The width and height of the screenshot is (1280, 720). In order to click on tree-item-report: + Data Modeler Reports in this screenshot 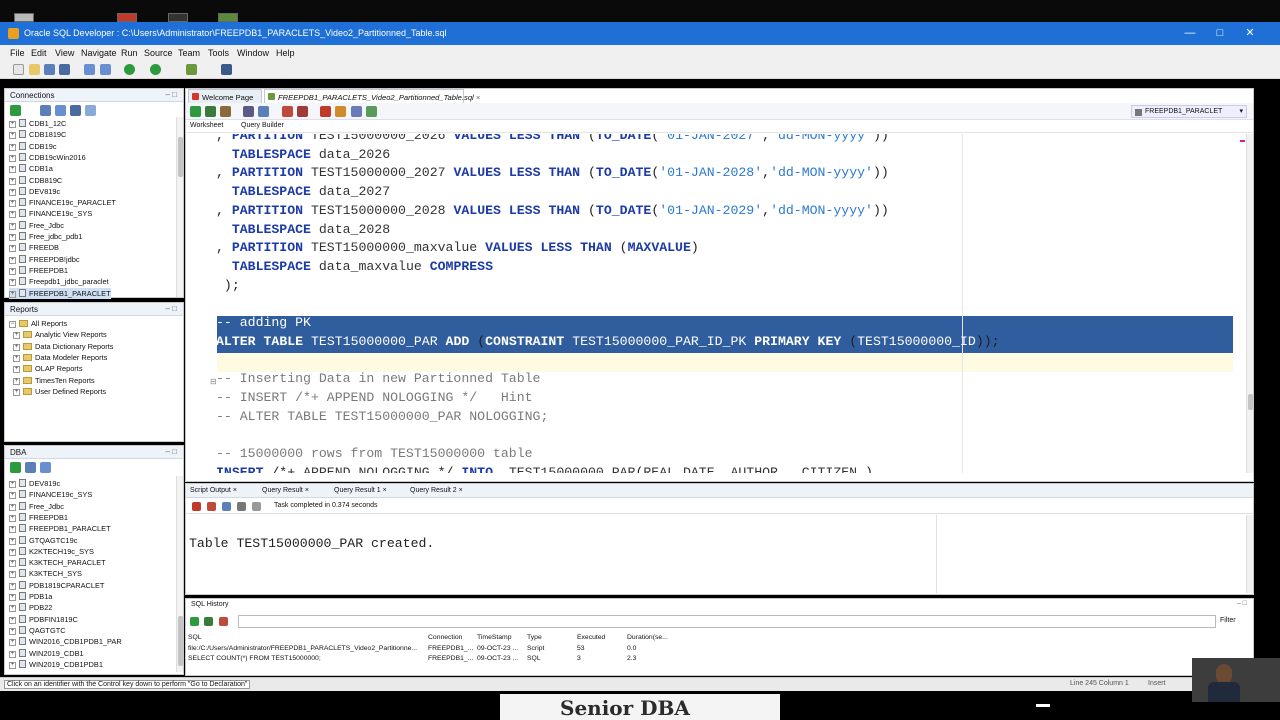, I will do `click(60, 357)`.